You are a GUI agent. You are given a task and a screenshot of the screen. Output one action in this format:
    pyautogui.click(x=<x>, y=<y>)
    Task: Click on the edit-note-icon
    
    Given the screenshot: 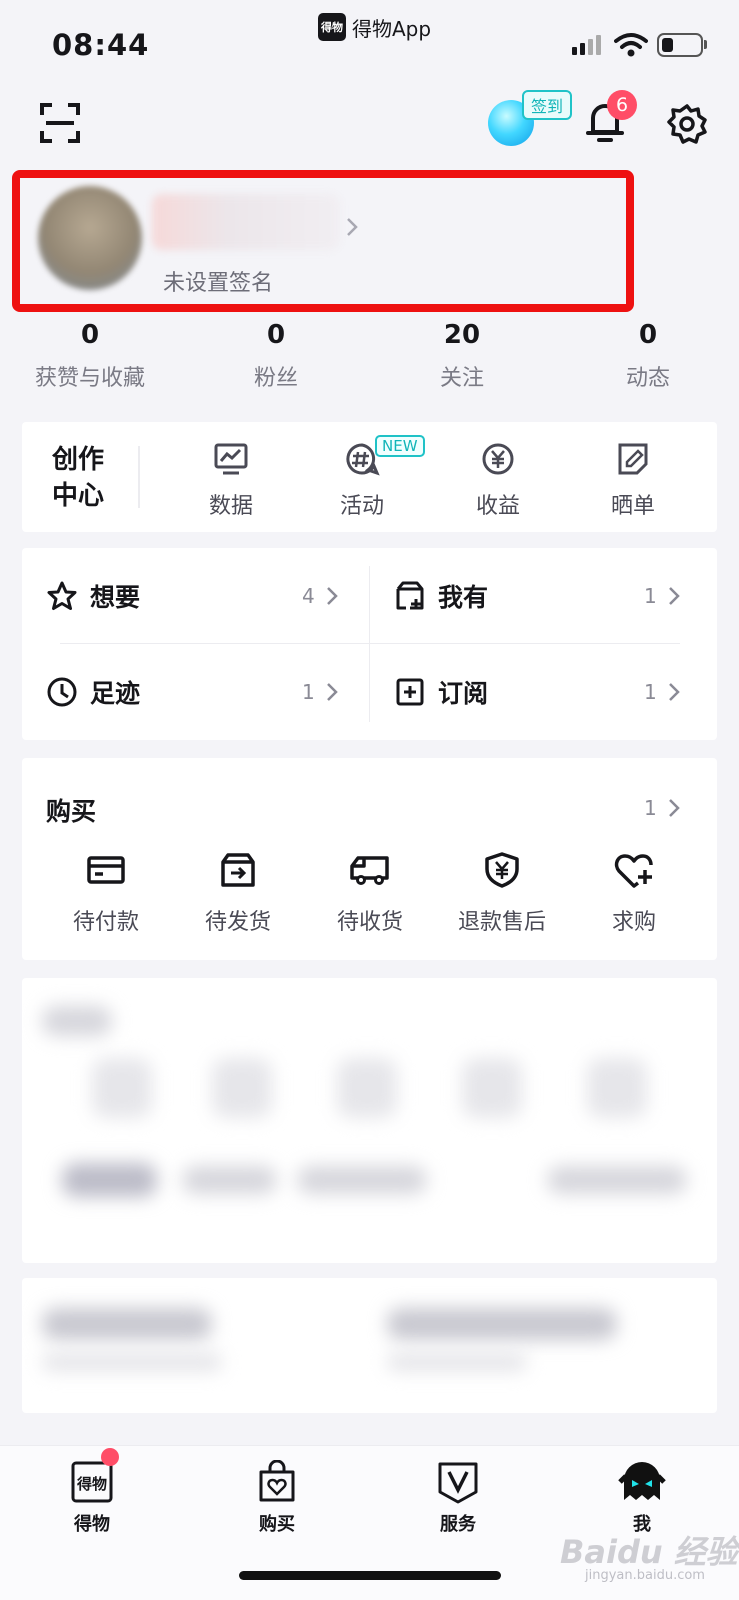 What is the action you would take?
    pyautogui.click(x=633, y=459)
    